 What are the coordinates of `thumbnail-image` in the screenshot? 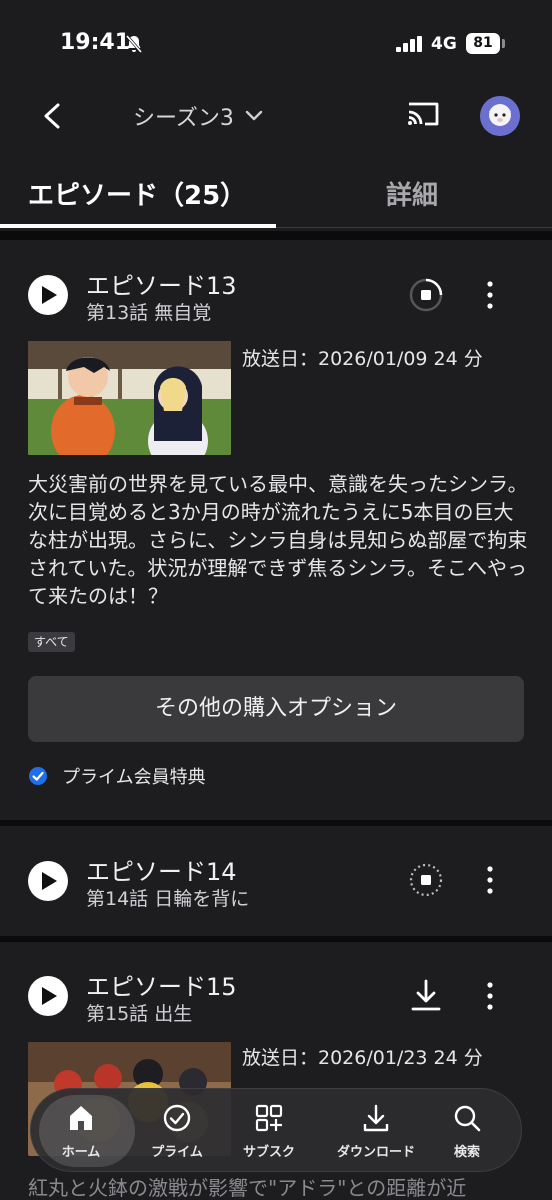 It's located at (129, 398).